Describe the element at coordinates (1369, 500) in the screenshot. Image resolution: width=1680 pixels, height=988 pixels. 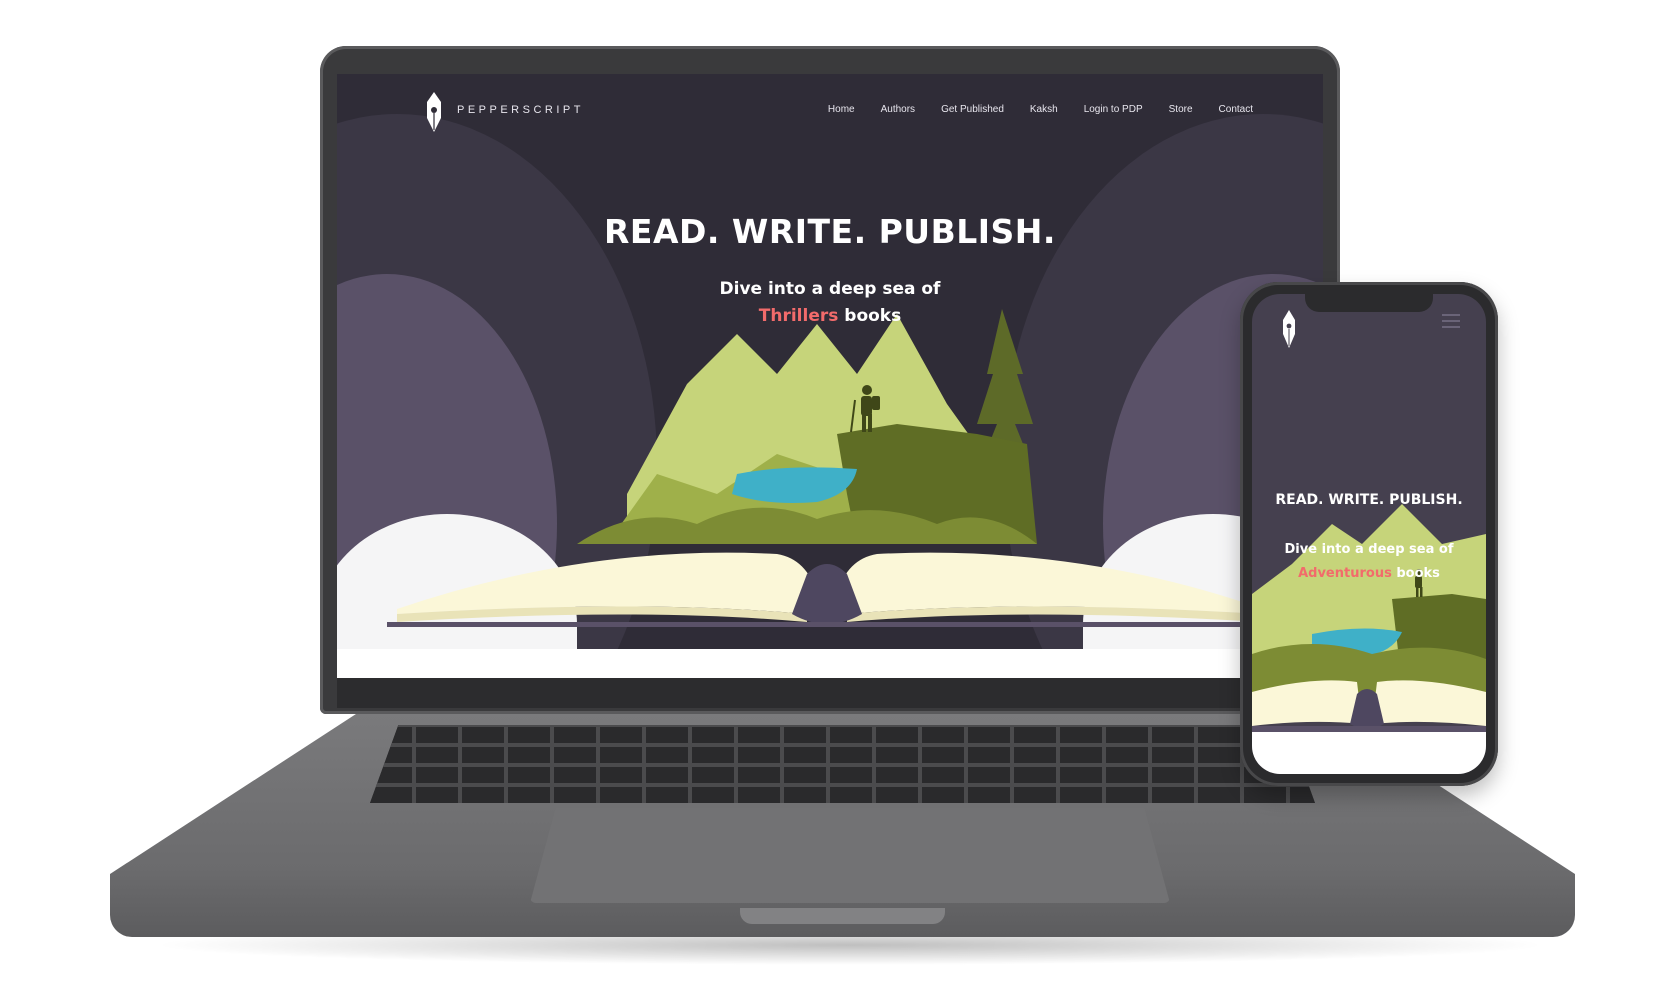
I see `phone-hero-title: READ. WRITE. PUBLISH.` at that location.